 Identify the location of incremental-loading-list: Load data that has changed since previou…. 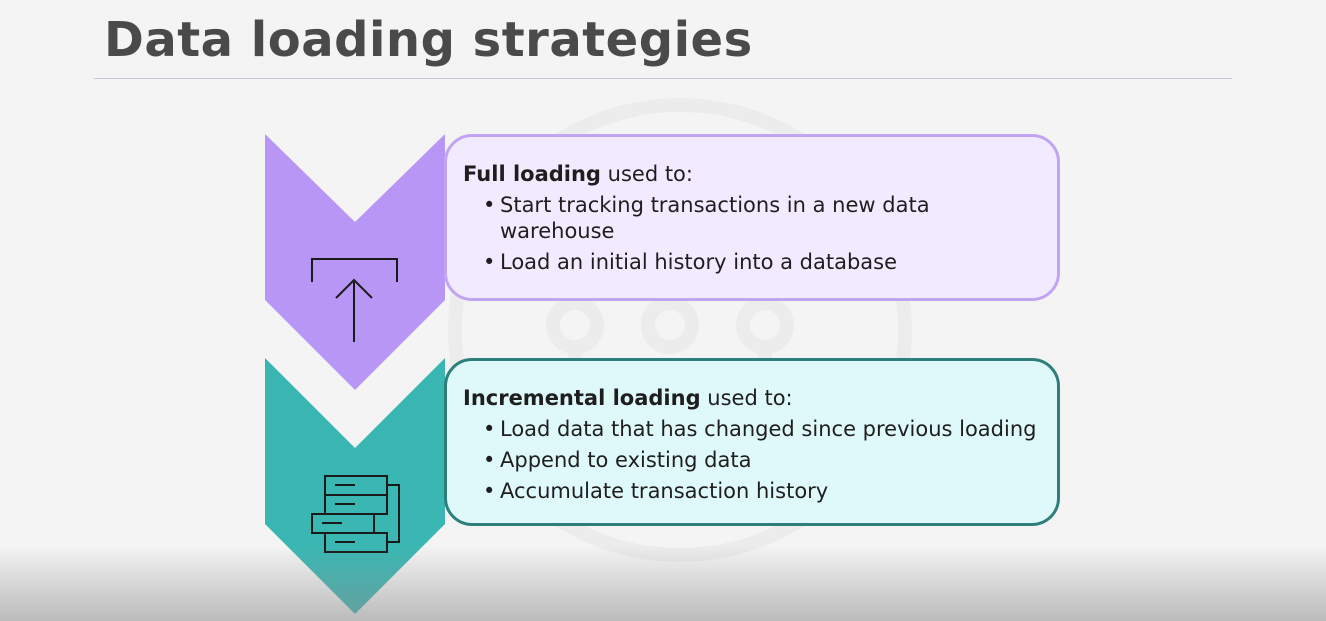
(752, 460).